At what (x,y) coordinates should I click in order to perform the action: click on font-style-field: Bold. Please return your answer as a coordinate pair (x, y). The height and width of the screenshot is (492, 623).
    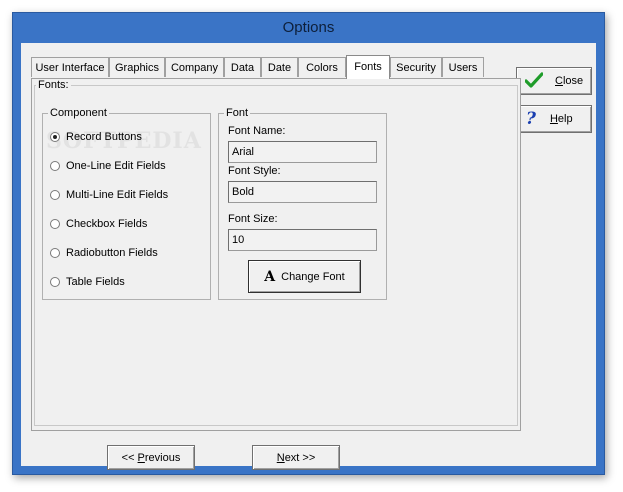
    Looking at the image, I should click on (302, 192).